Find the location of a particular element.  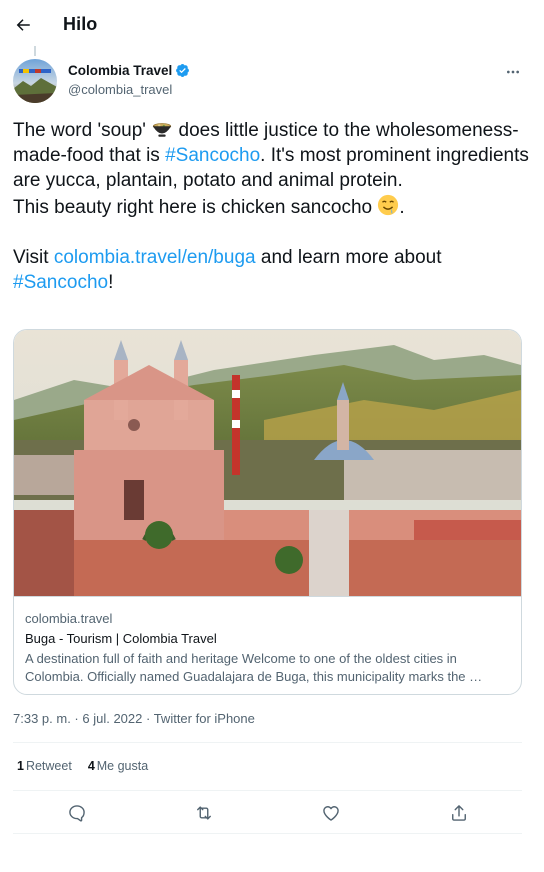

tweet-text-segment: Visit is located at coordinates (33, 258).